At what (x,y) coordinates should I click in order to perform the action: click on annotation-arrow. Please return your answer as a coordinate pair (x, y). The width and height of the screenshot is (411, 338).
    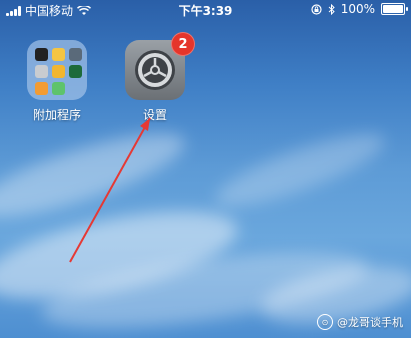
    Looking at the image, I should click on (110, 190).